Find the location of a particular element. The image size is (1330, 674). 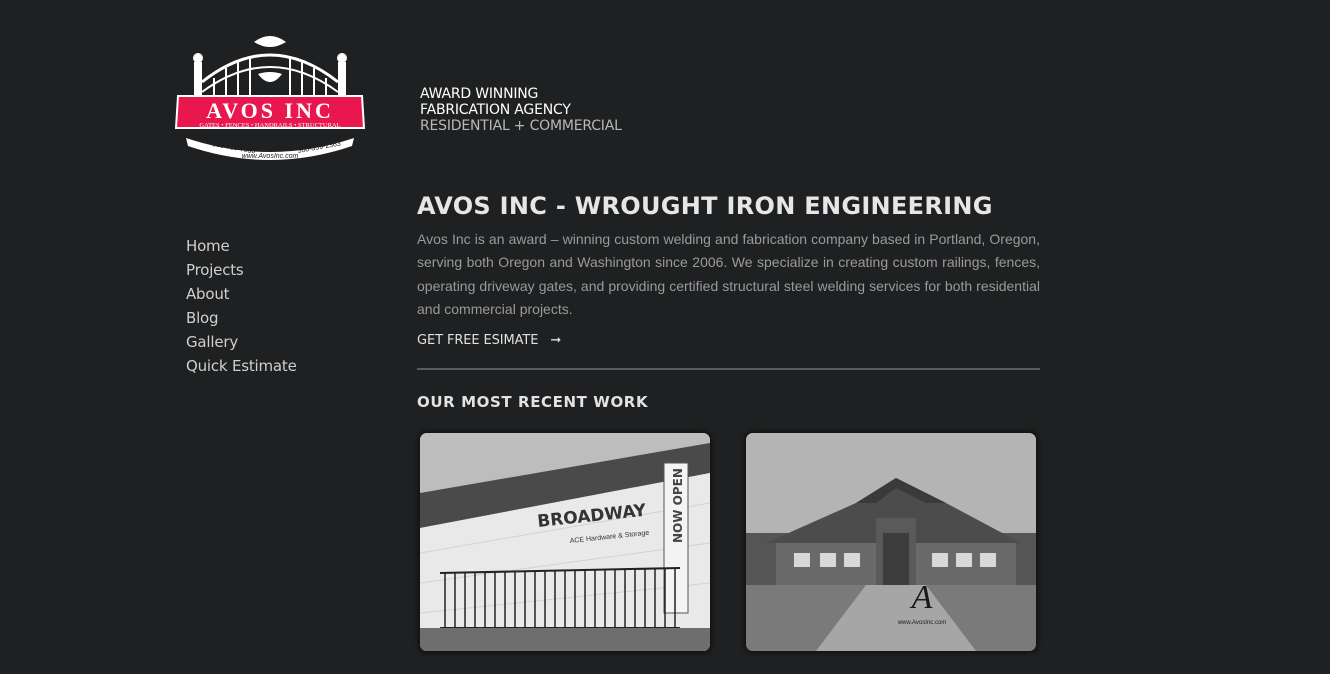

nav-item-quick-estimate: Quick Estimate is located at coordinates (241, 366).